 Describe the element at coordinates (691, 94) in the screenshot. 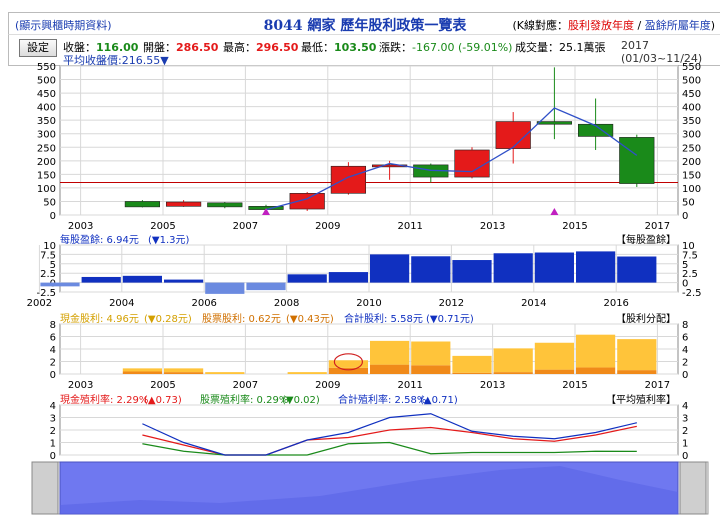

I see `price-ytick-right: 450` at that location.